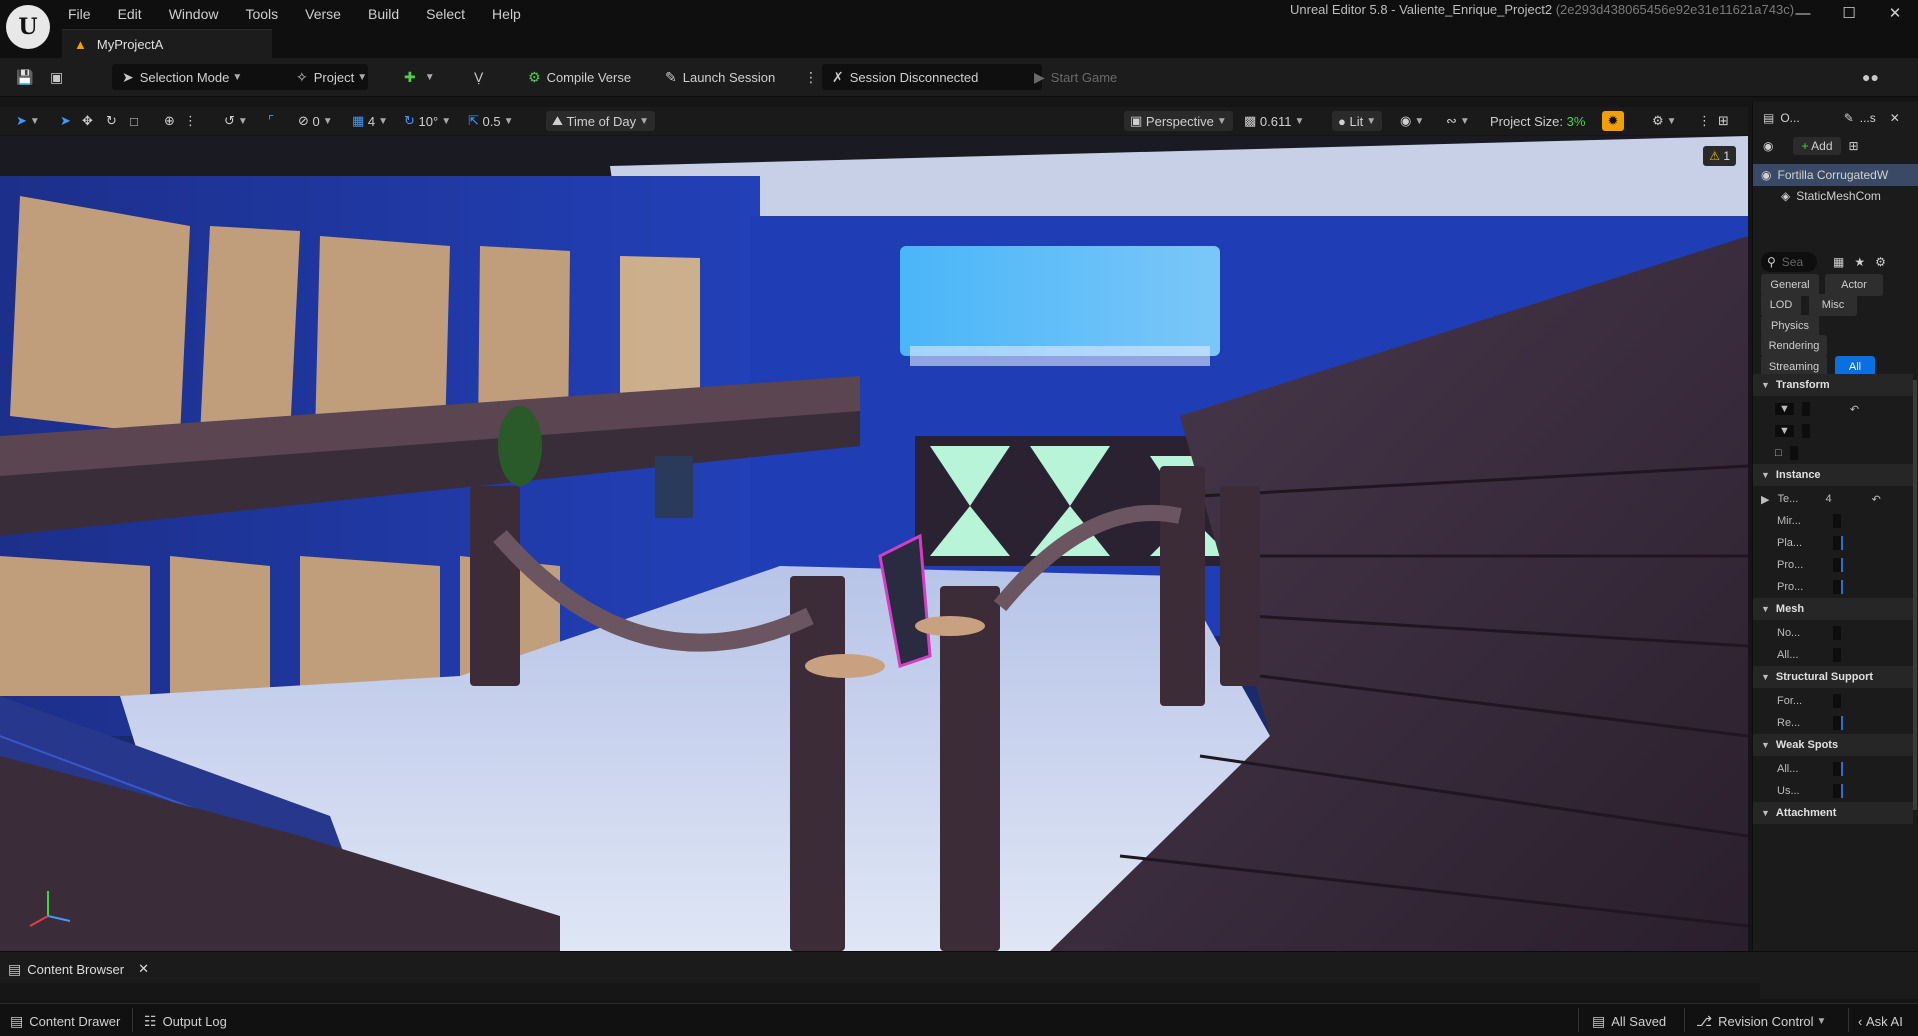 This screenshot has height=1036, width=1918. What do you see at coordinates (1880, 262) in the screenshot?
I see `settings-gear-icon: ⚙` at bounding box center [1880, 262].